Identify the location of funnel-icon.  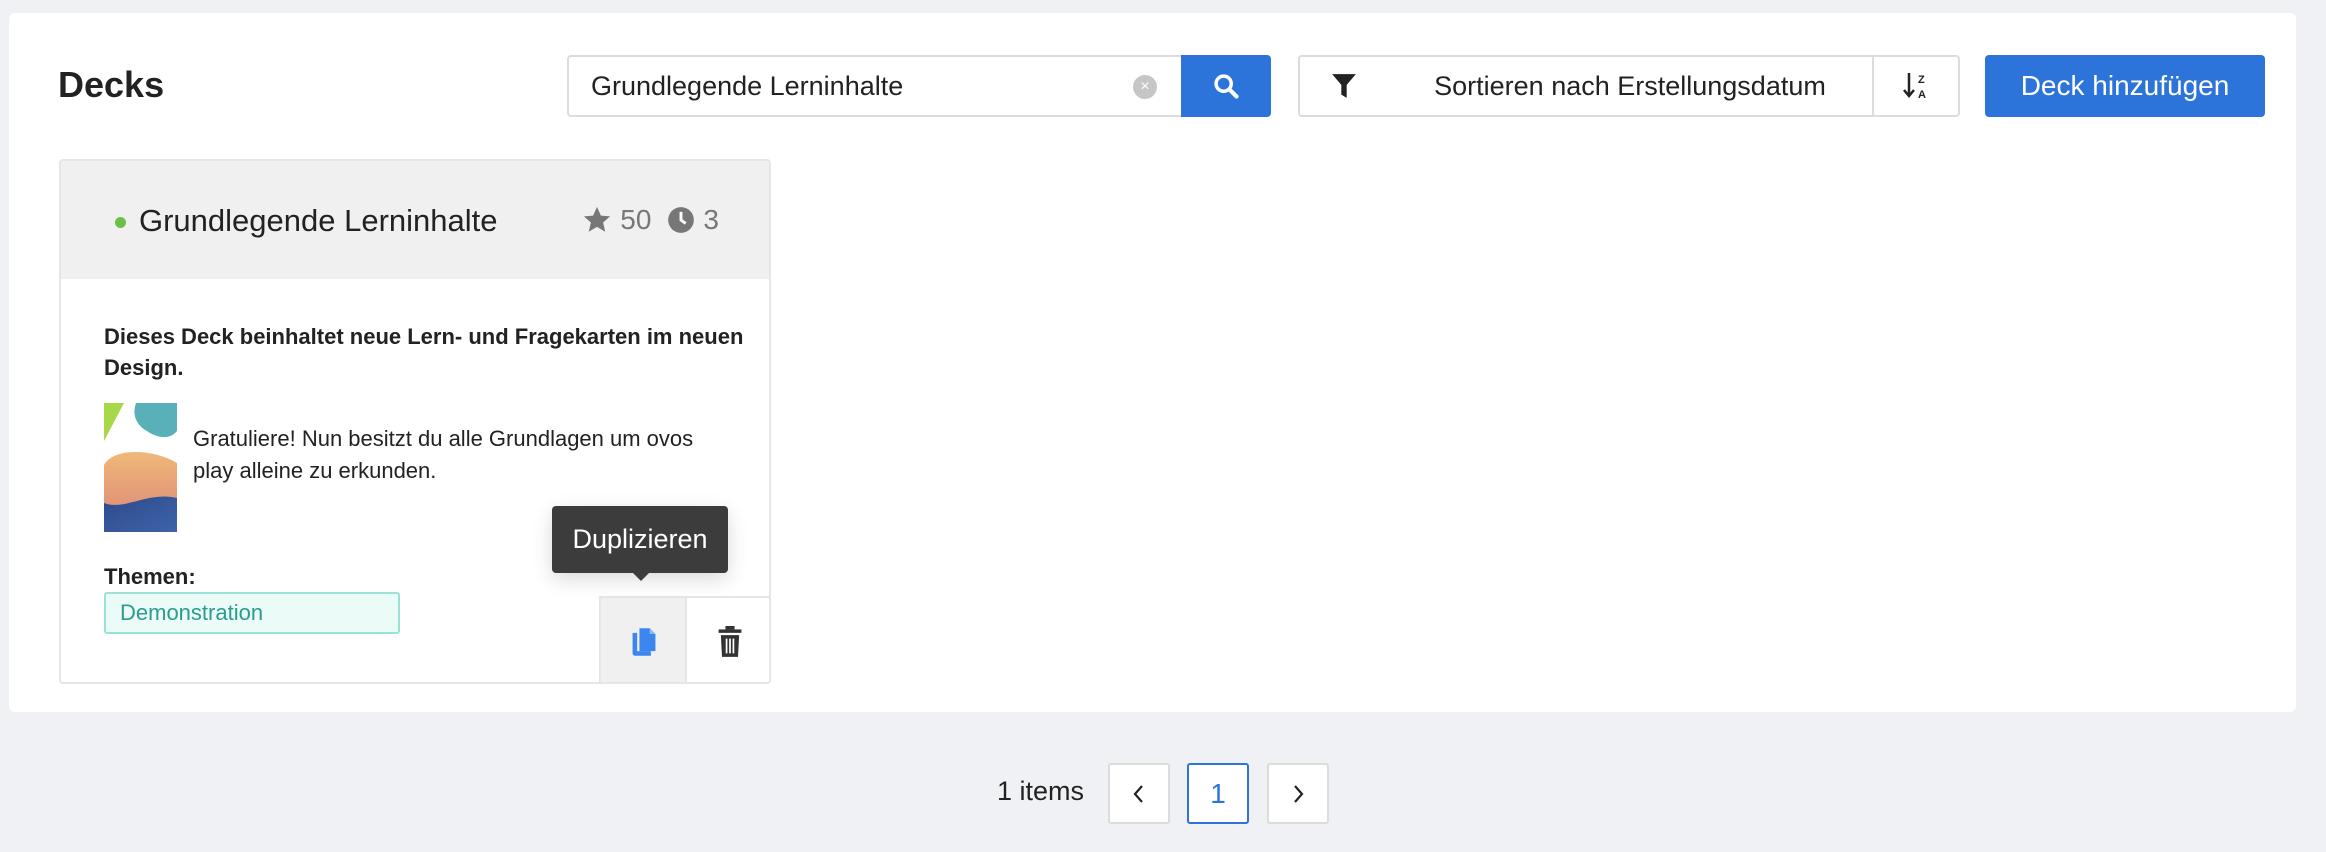
(1344, 86).